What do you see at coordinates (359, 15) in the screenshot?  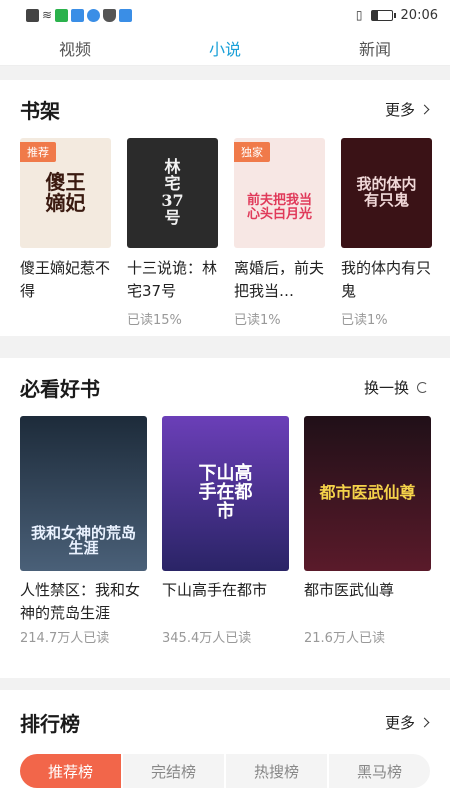 I see `vibrate-icon: ▯` at bounding box center [359, 15].